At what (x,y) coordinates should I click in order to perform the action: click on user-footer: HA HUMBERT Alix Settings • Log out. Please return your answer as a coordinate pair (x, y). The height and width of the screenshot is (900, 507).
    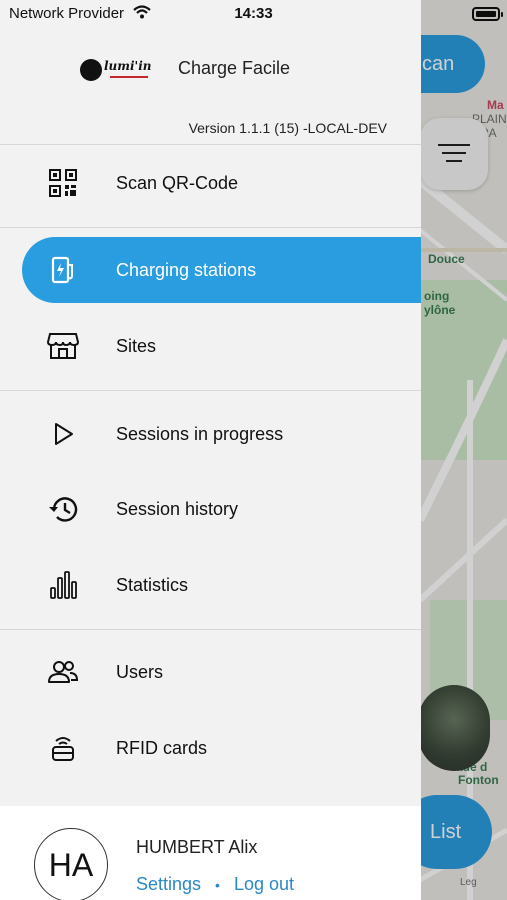
    Looking at the image, I should click on (210, 853).